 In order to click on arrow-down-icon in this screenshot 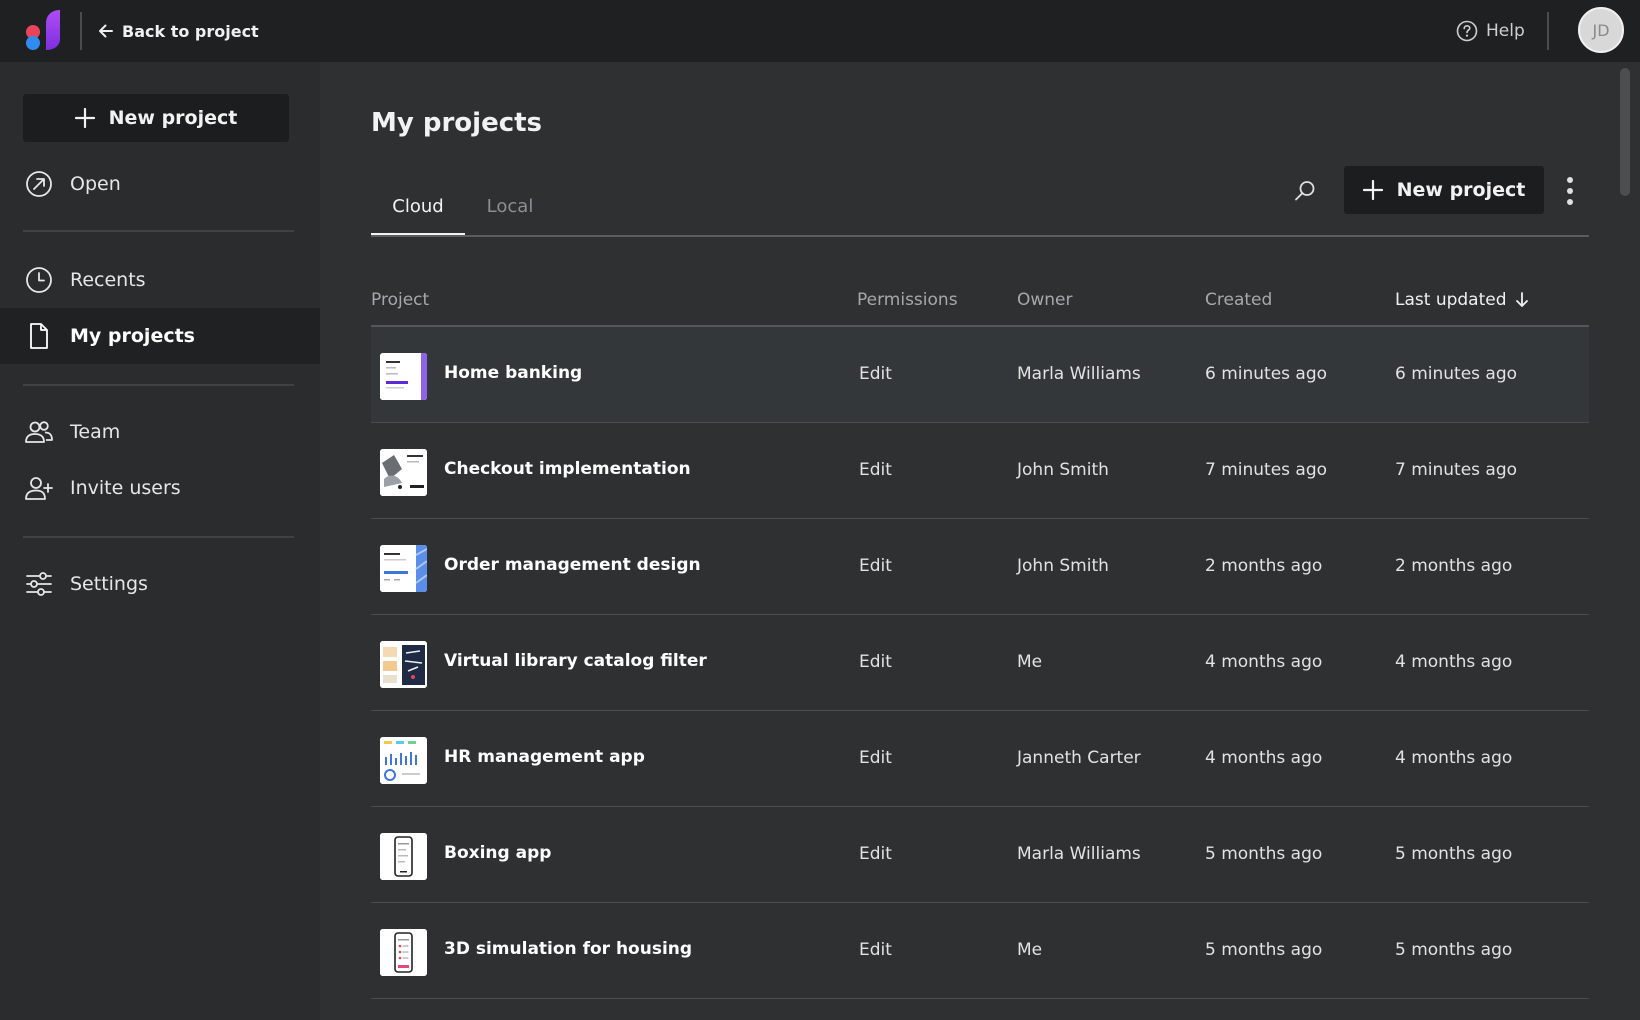, I will do `click(1521, 299)`.